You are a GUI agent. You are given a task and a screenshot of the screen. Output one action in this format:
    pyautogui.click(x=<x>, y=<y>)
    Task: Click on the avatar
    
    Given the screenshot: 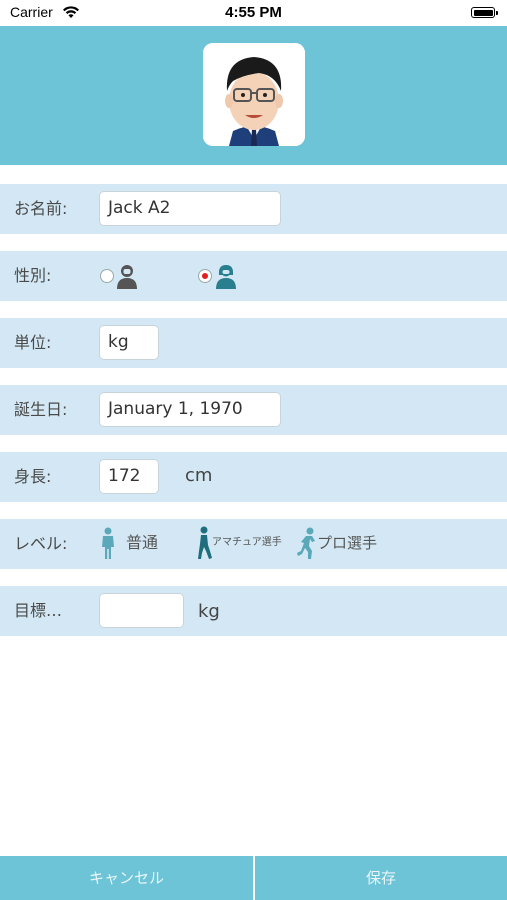 What is the action you would take?
    pyautogui.click(x=254, y=94)
    